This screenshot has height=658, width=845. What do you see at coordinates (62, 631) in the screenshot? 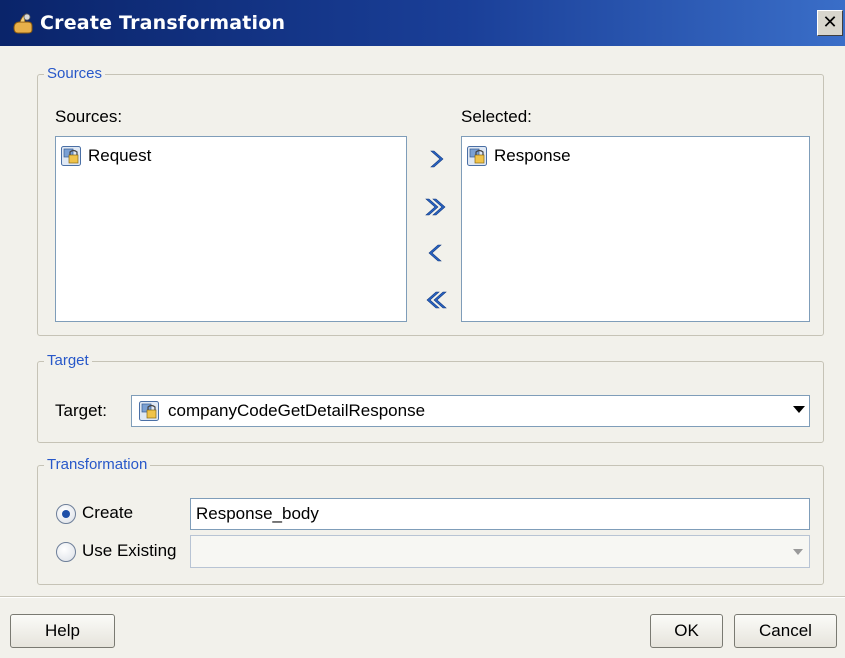
I see `help-button: Help` at bounding box center [62, 631].